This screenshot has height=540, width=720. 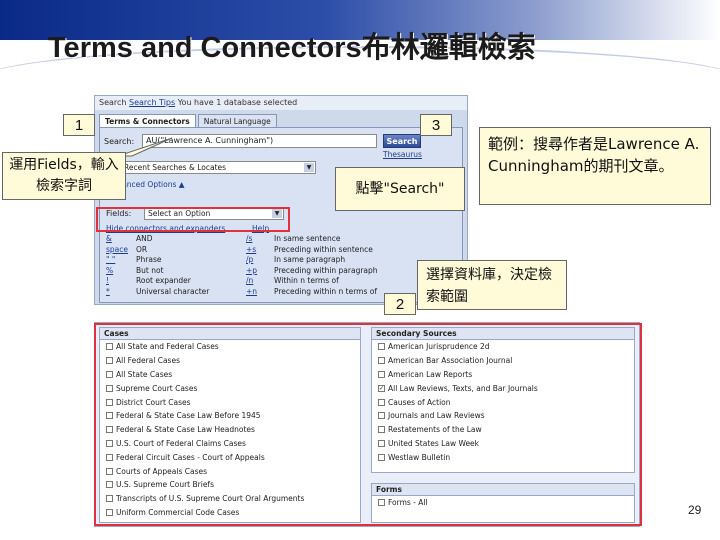 I want to click on table-row: " " Phrase /p In same paragraph, so click(x=281, y=260).